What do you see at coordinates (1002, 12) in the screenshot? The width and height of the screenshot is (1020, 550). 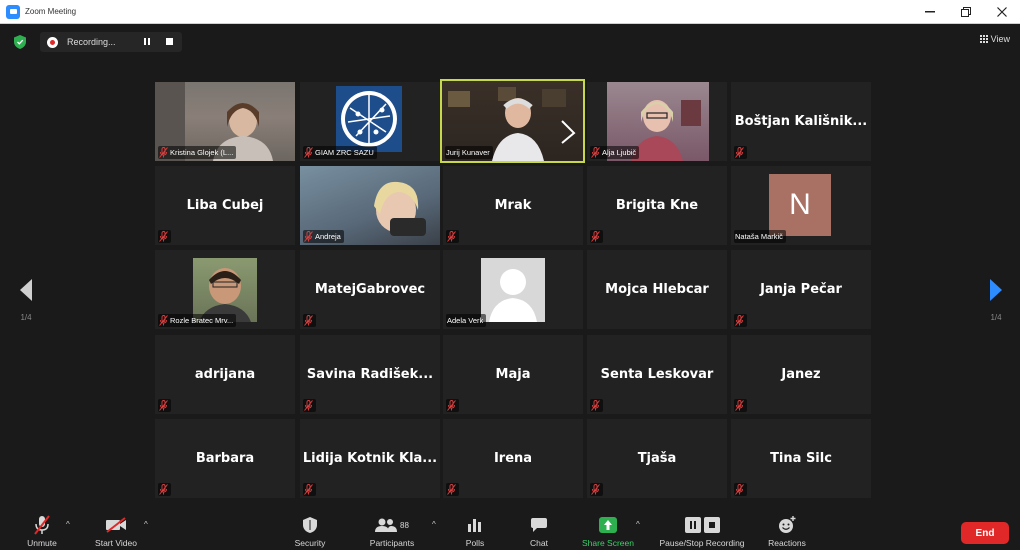 I see `close-button` at bounding box center [1002, 12].